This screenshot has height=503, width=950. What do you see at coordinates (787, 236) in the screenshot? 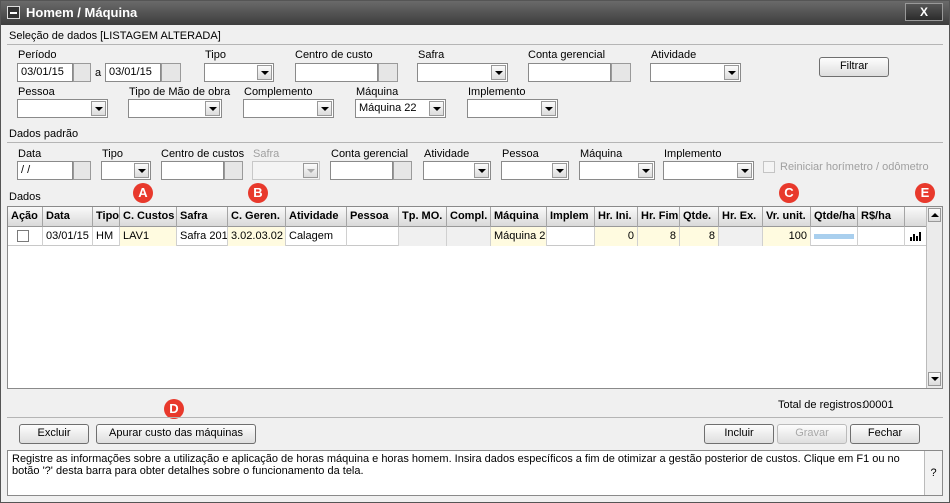
I see `cell-vr-unit: 100` at bounding box center [787, 236].